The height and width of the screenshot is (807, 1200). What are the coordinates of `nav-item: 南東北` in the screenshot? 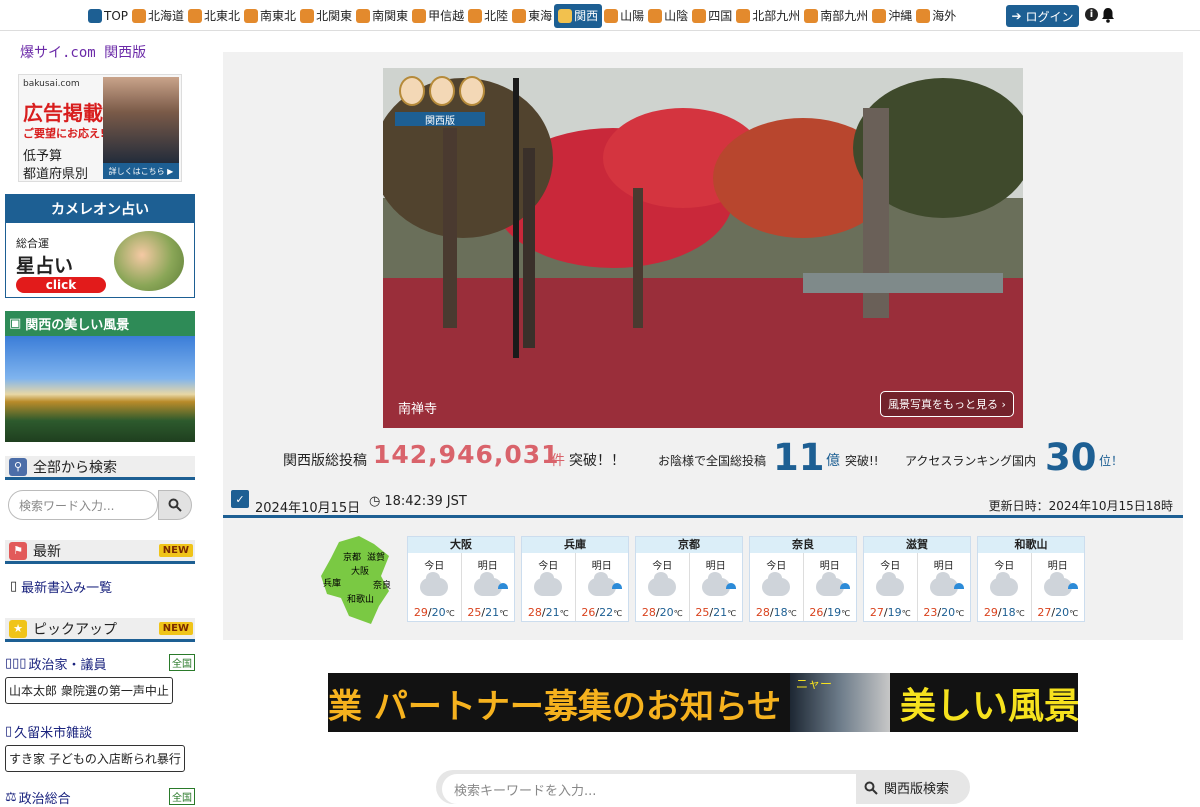 It's located at (270, 16).